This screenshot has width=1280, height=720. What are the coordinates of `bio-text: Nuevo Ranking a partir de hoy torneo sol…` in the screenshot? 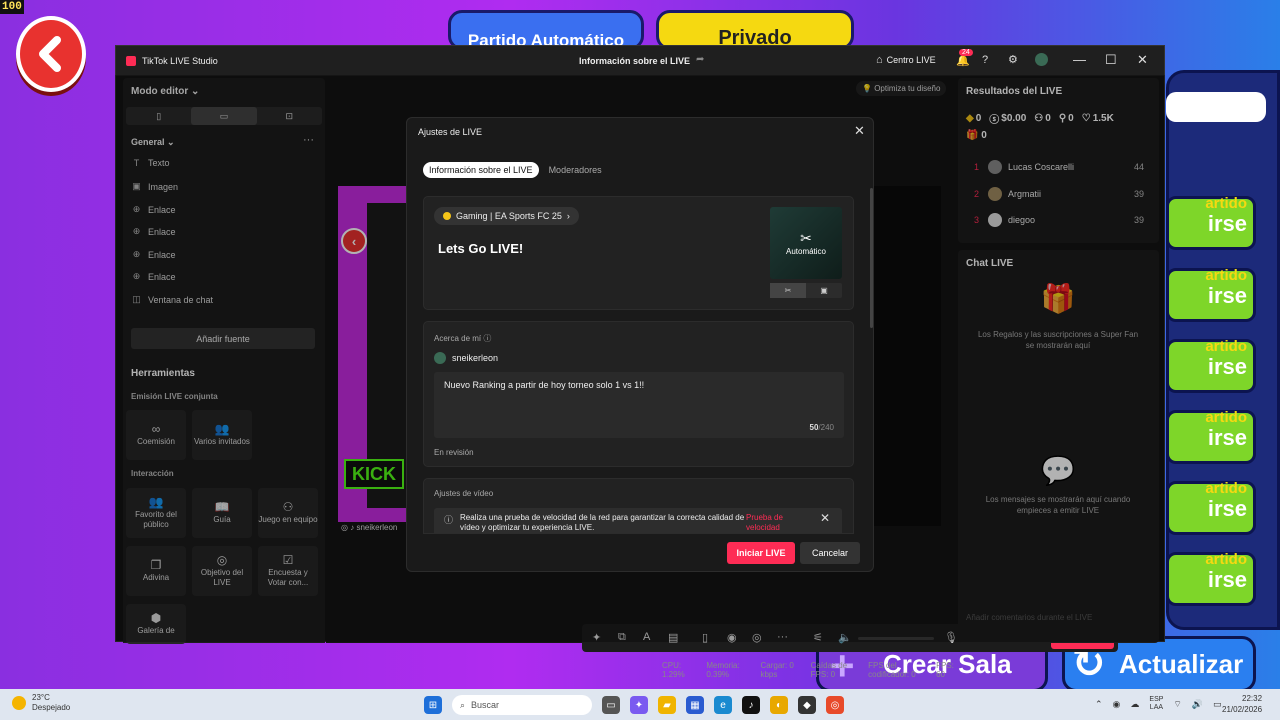 It's located at (544, 385).